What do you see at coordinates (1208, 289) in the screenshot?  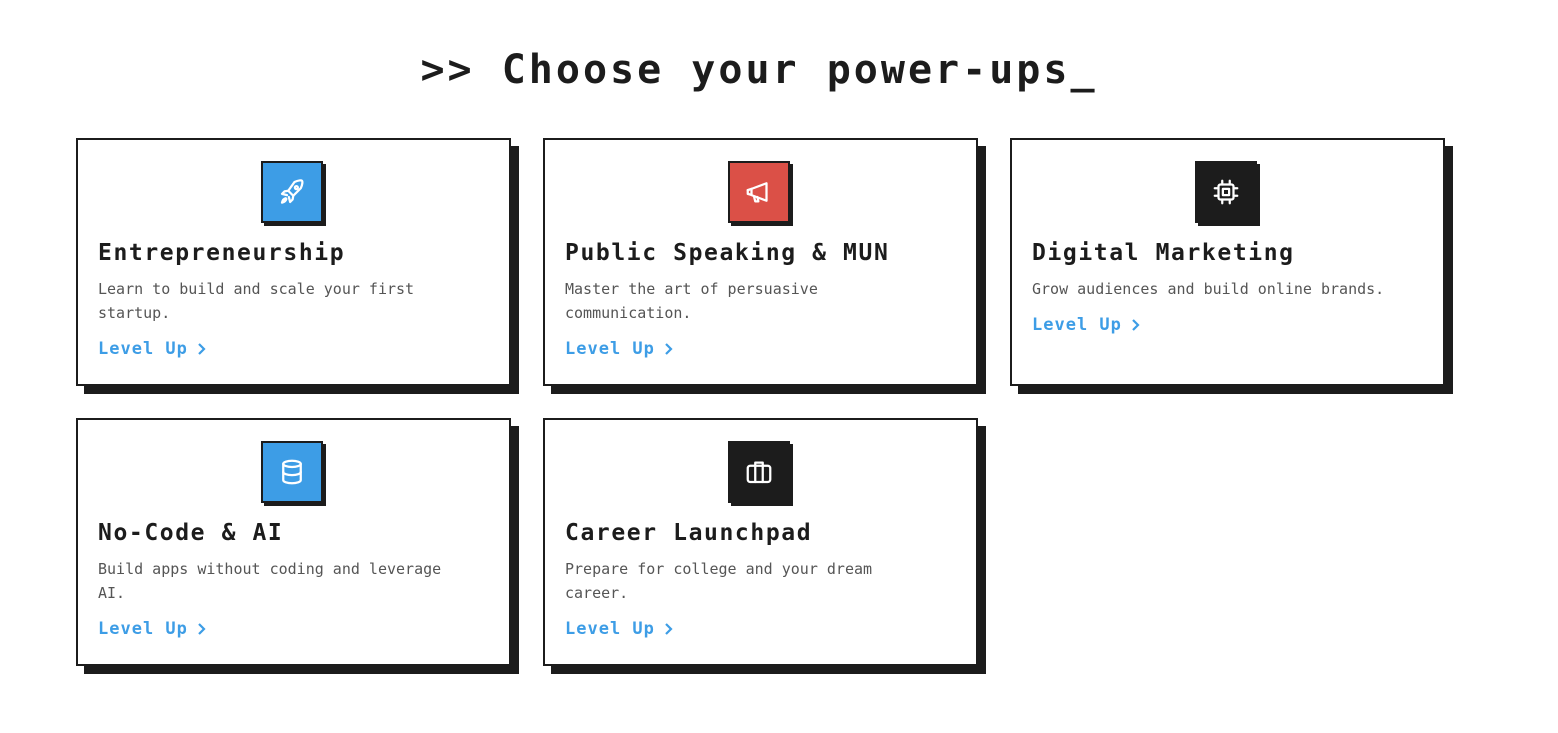 I see `card-description: Grow audiences and build online brands.` at bounding box center [1208, 289].